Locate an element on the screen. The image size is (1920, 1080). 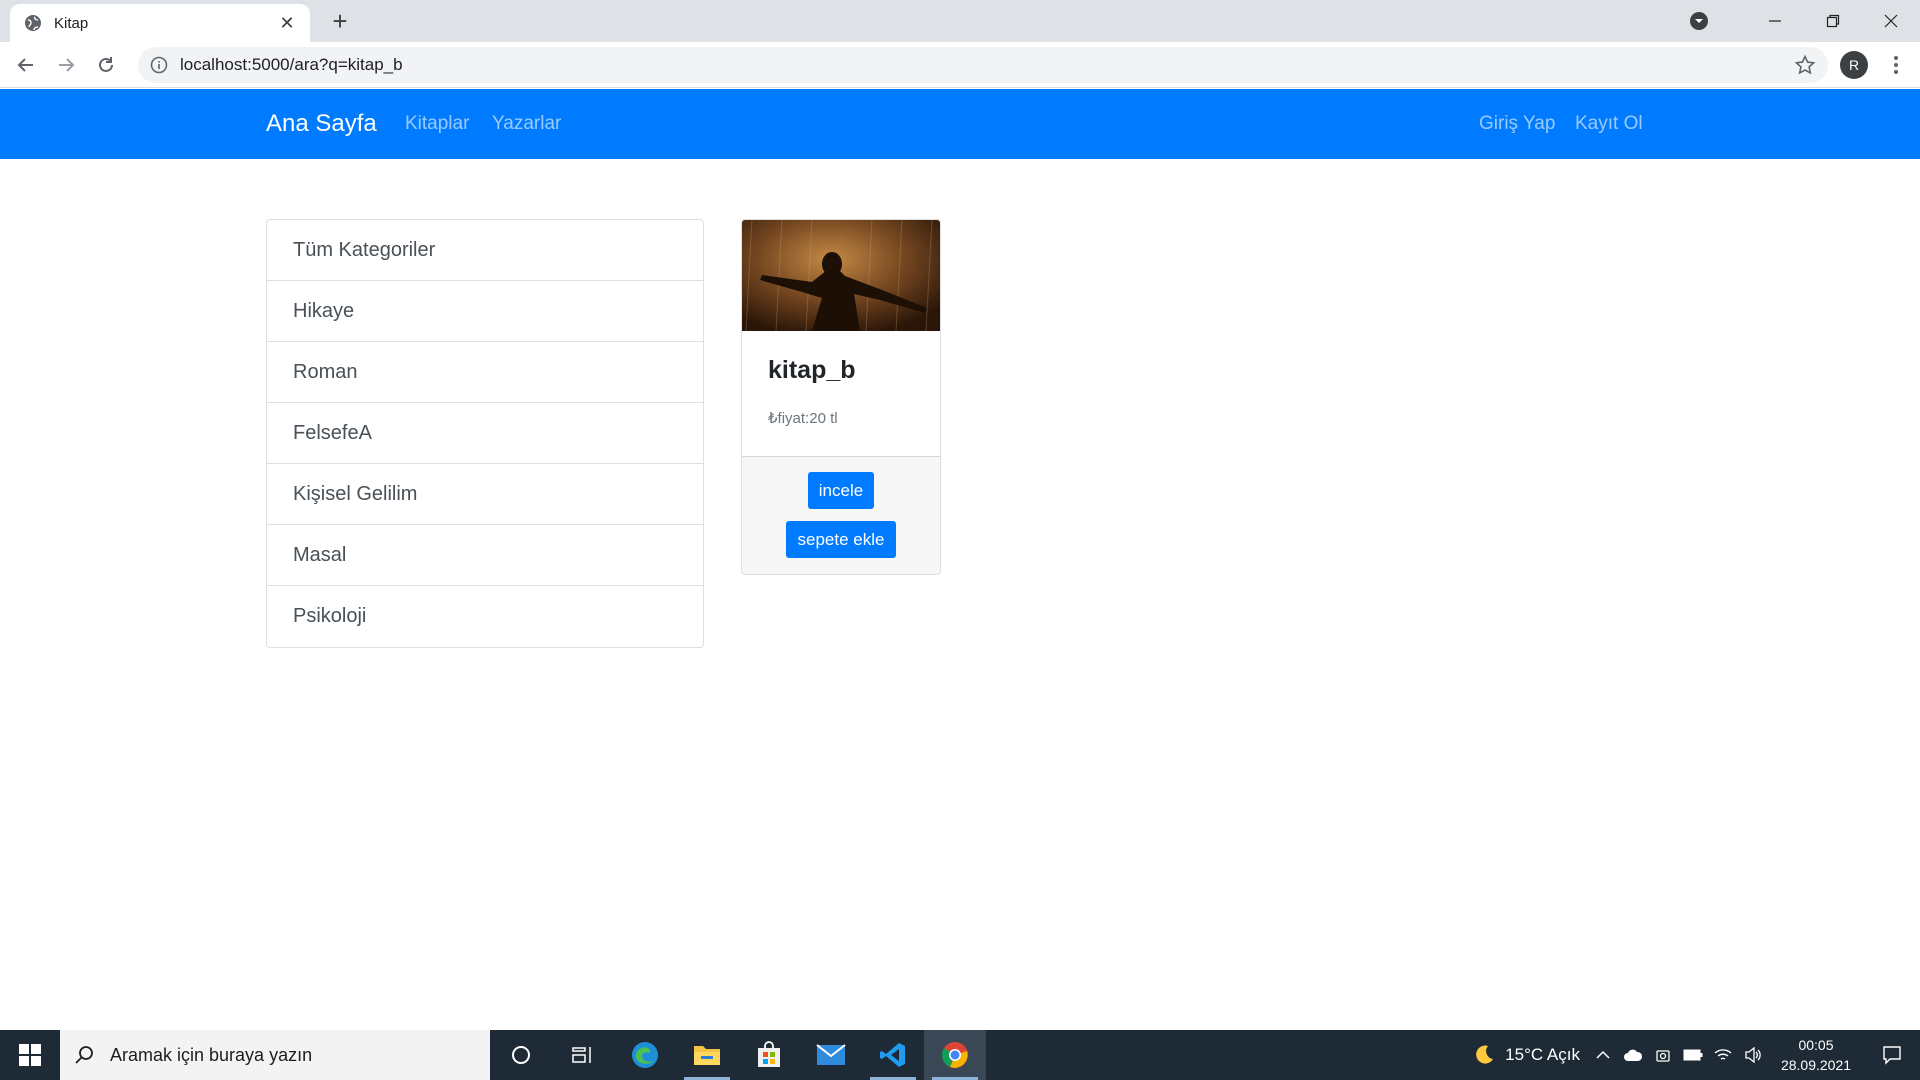
product-card: kitap_b ₺fiyat:20 tl incele sepete ekle is located at coordinates (841, 397).